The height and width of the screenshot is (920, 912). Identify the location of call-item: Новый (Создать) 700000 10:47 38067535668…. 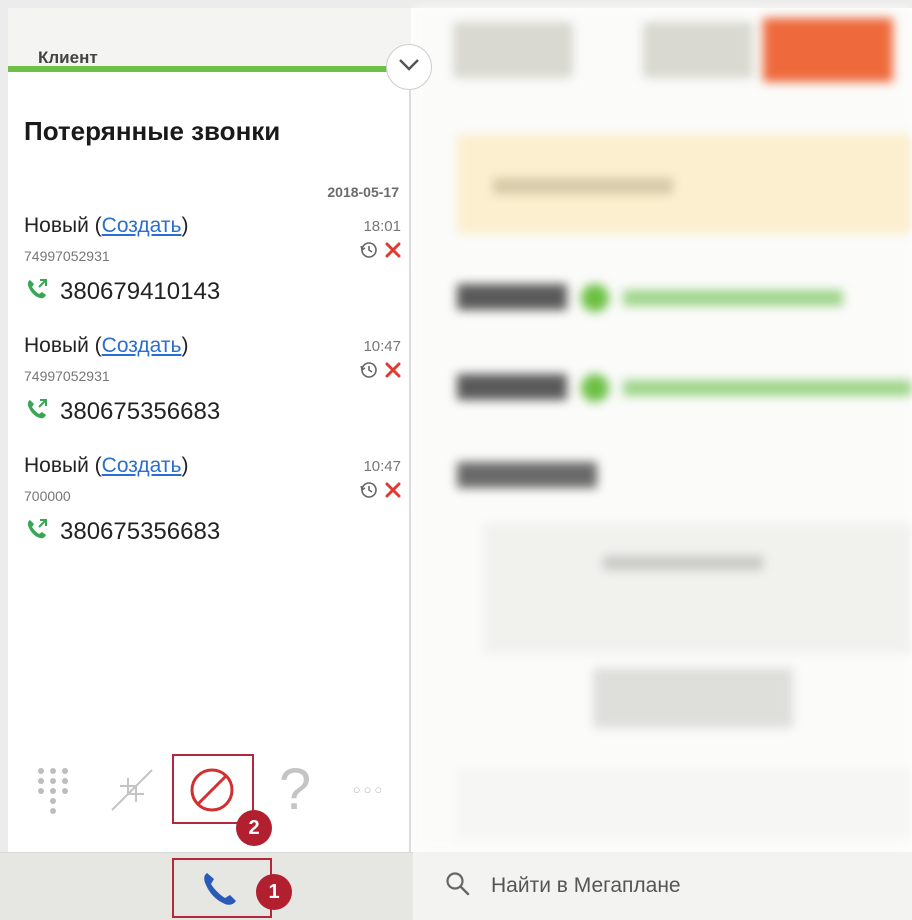
(209, 509).